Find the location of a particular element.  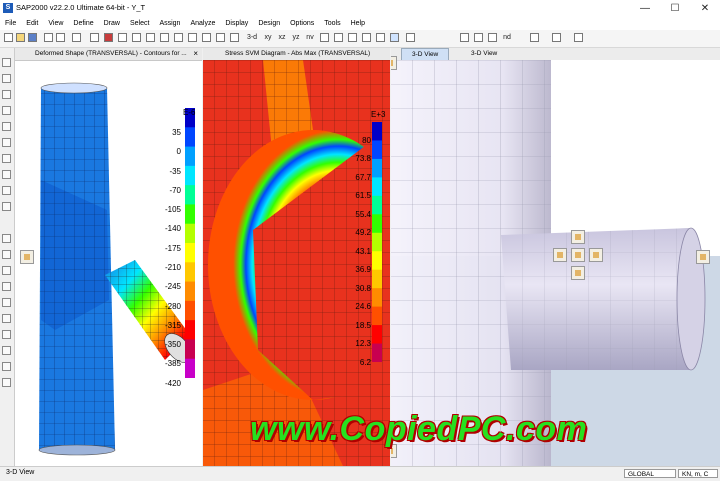

menu-edit: Edit is located at coordinates (32, 23).